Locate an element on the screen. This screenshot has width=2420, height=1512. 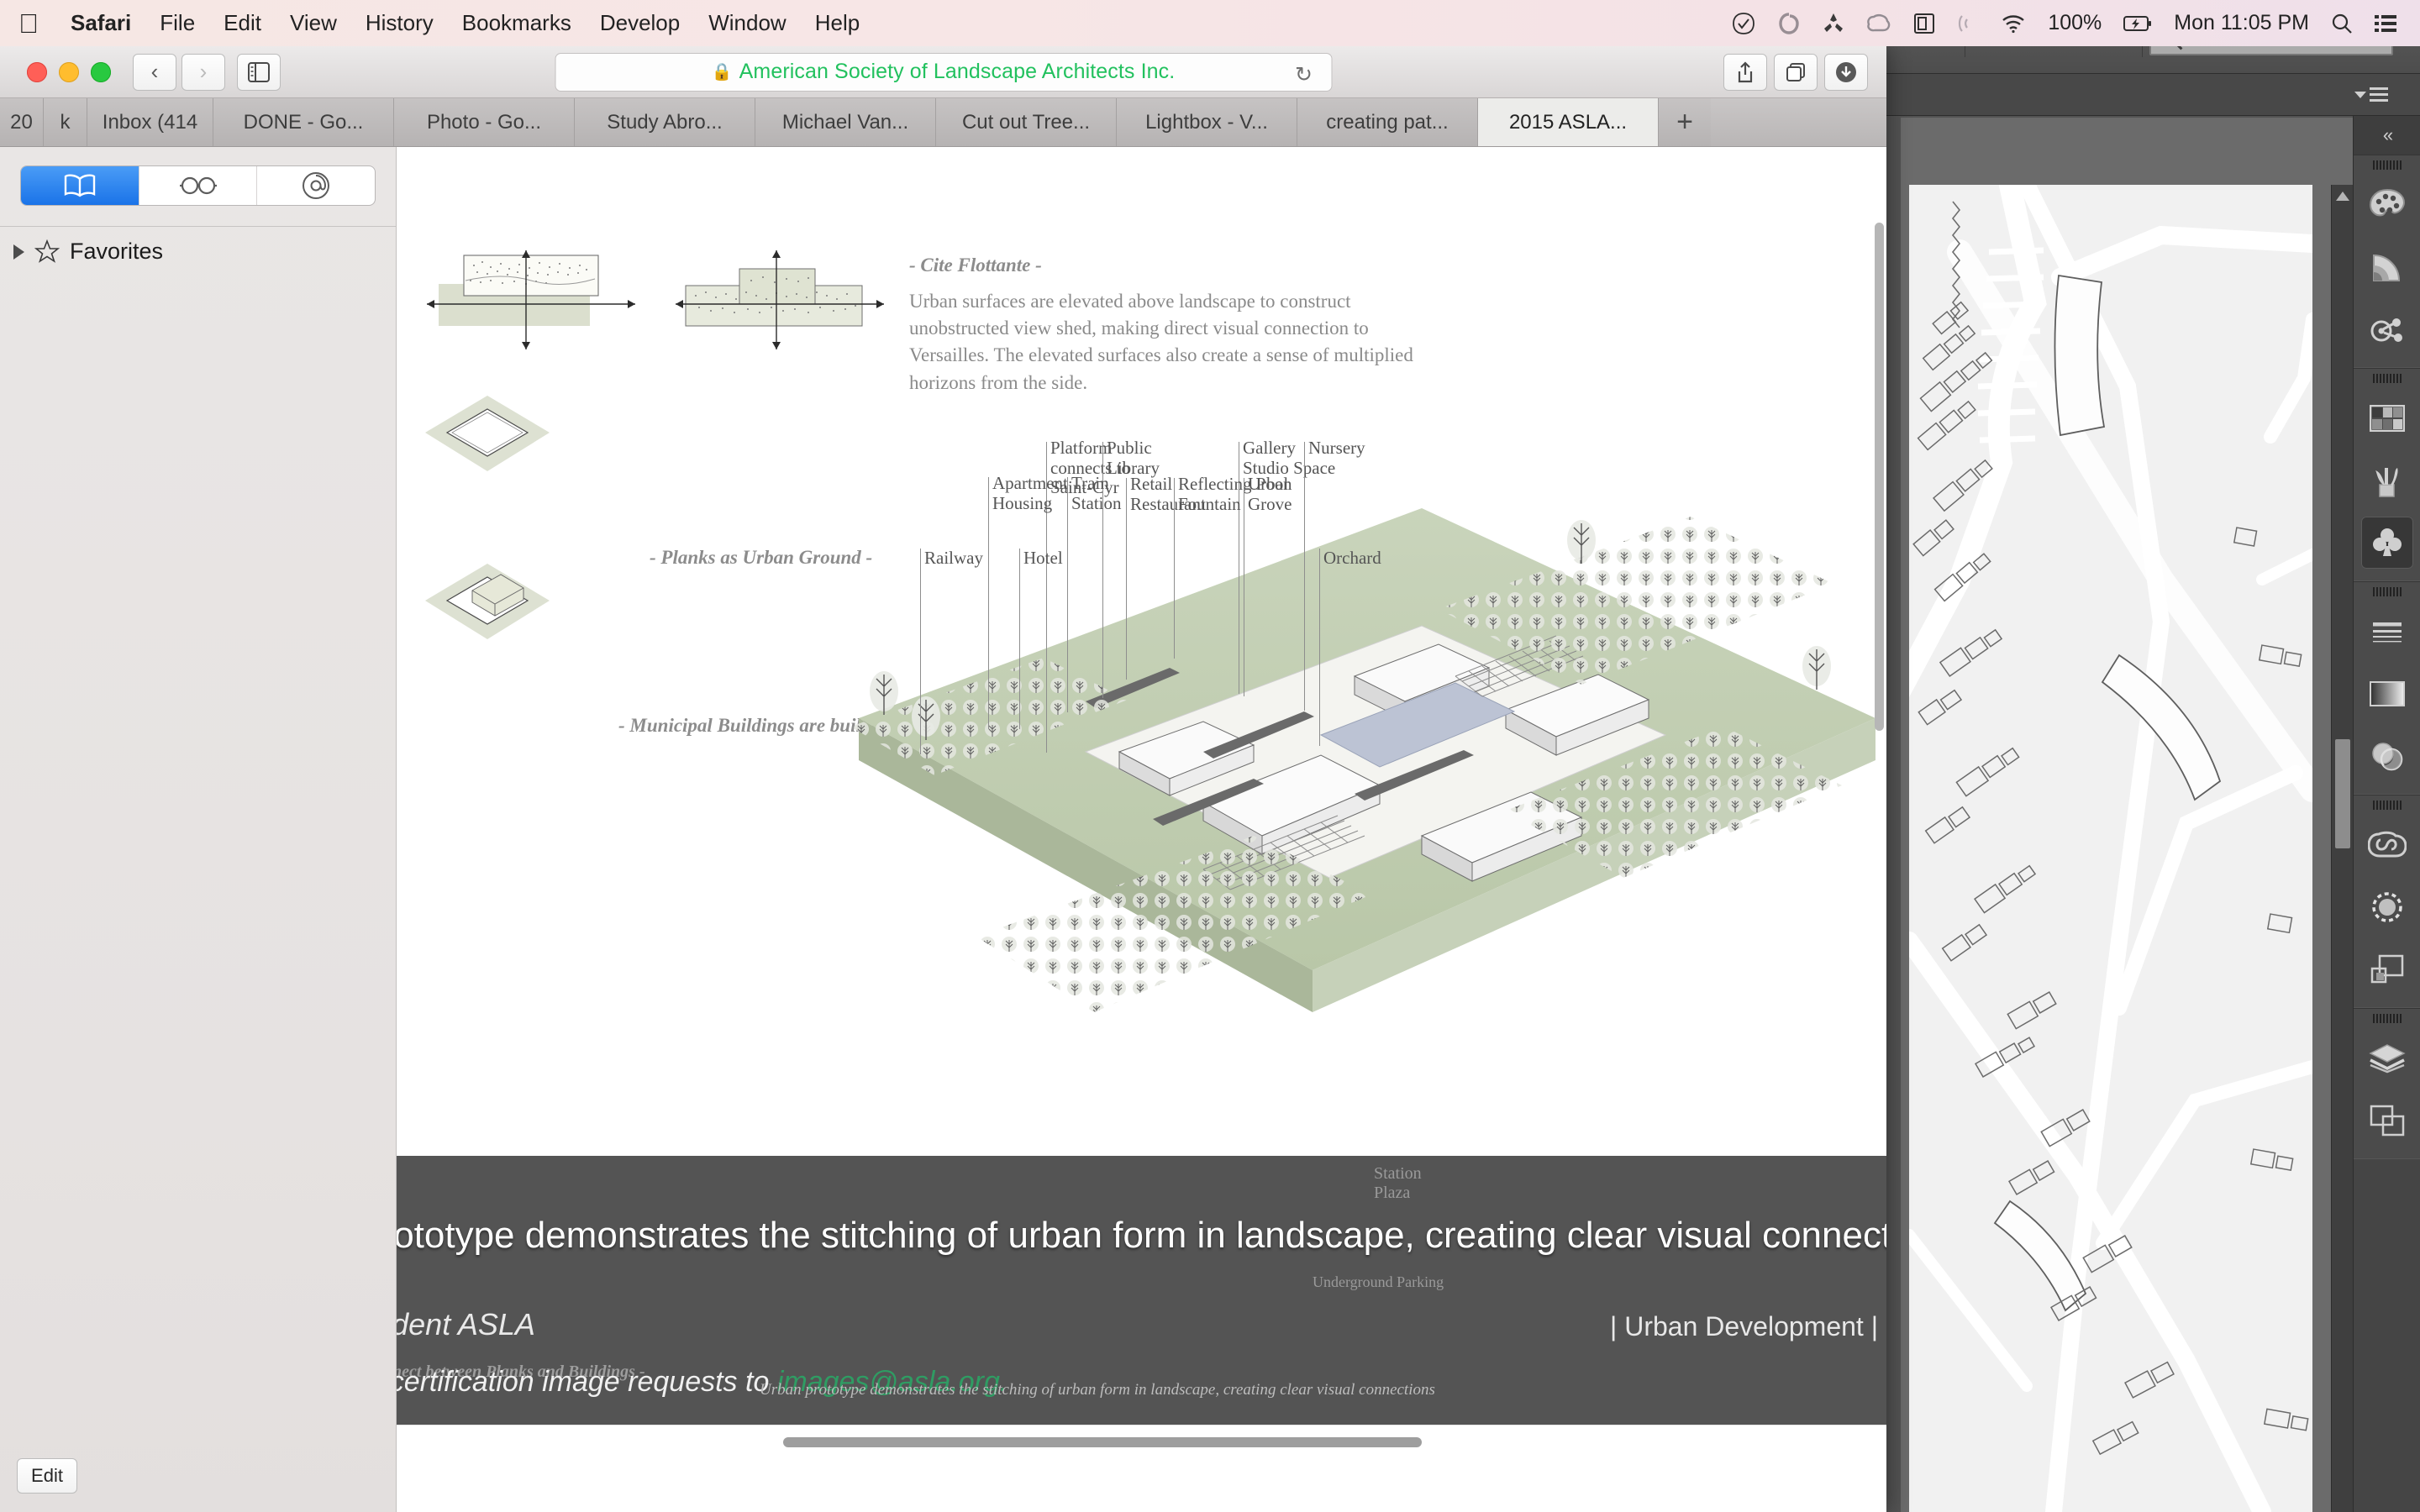
menu-bookmarks: Bookmarks is located at coordinates (516, 23).